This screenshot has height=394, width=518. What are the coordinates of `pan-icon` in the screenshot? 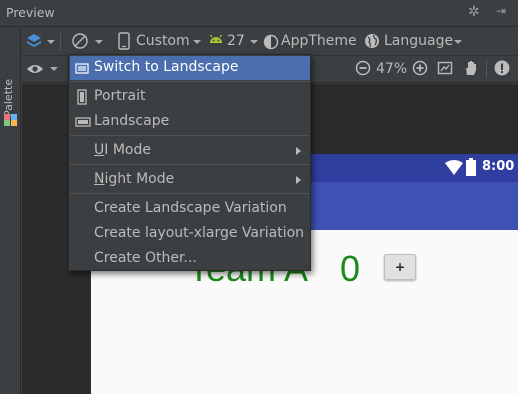 It's located at (471, 68).